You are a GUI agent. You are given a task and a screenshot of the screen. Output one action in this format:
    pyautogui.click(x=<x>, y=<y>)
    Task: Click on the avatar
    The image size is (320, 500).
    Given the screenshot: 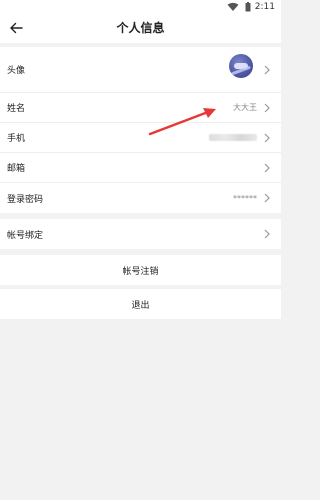 What is the action you would take?
    pyautogui.click(x=241, y=66)
    